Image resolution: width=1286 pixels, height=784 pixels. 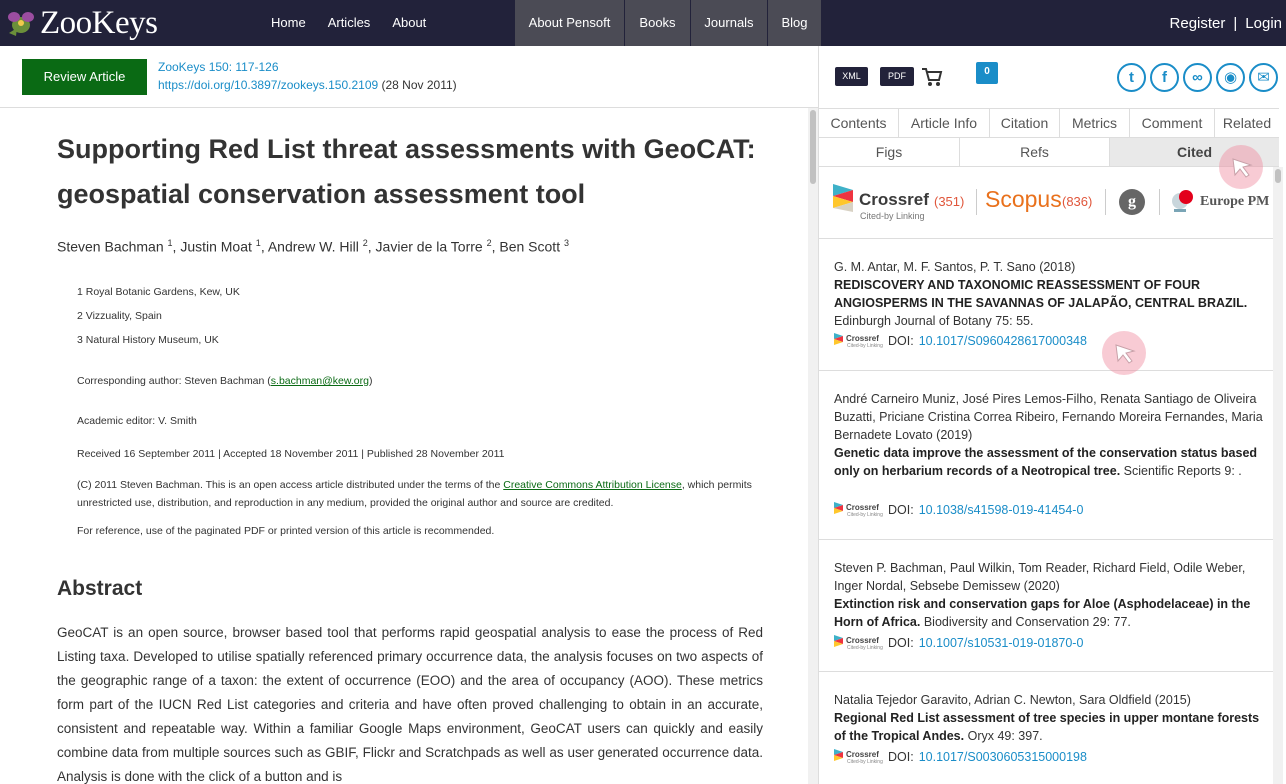 I want to click on xml-download-button: XML, so click(x=851, y=76).